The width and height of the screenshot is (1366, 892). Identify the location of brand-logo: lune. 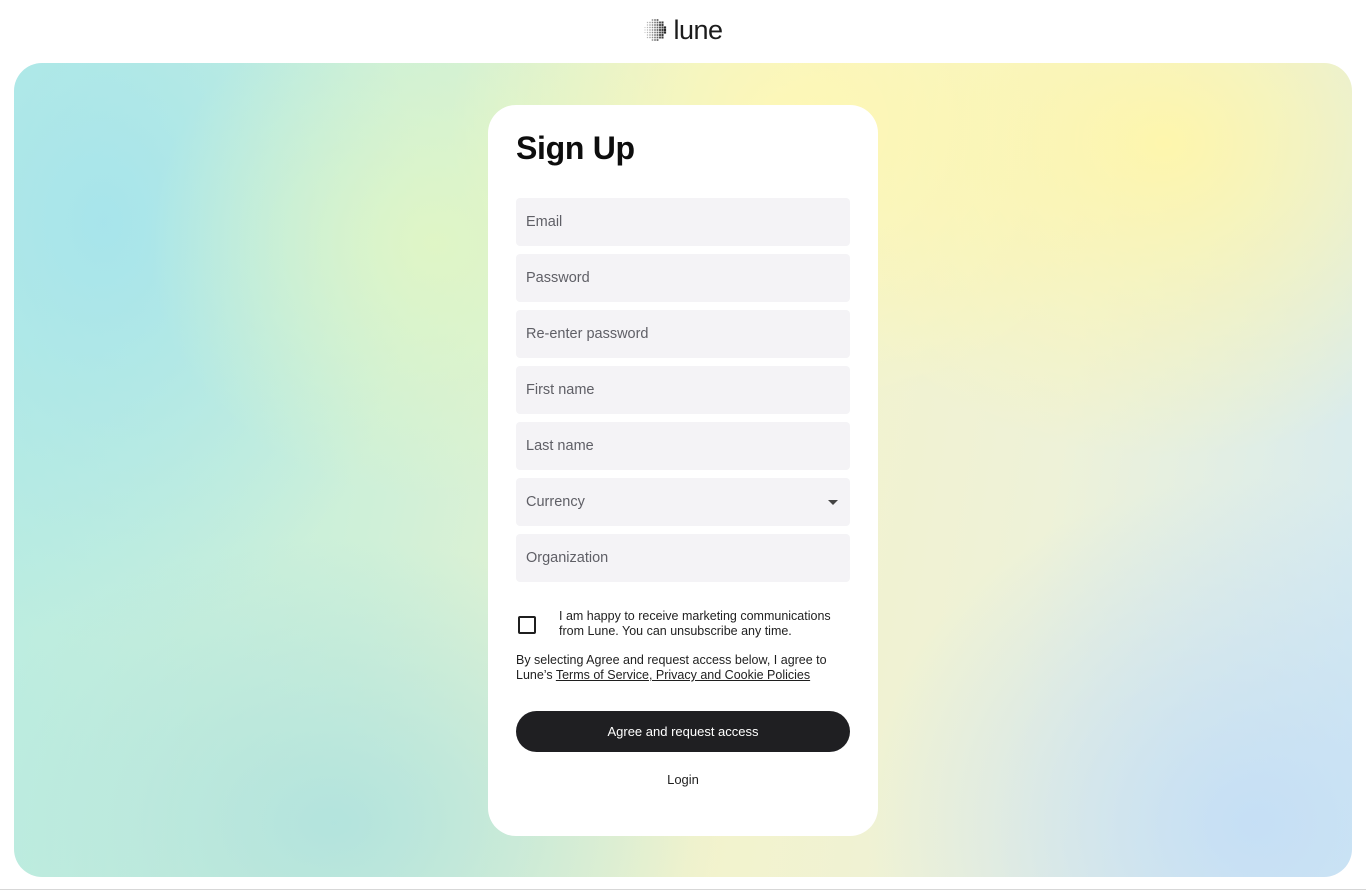
(683, 30).